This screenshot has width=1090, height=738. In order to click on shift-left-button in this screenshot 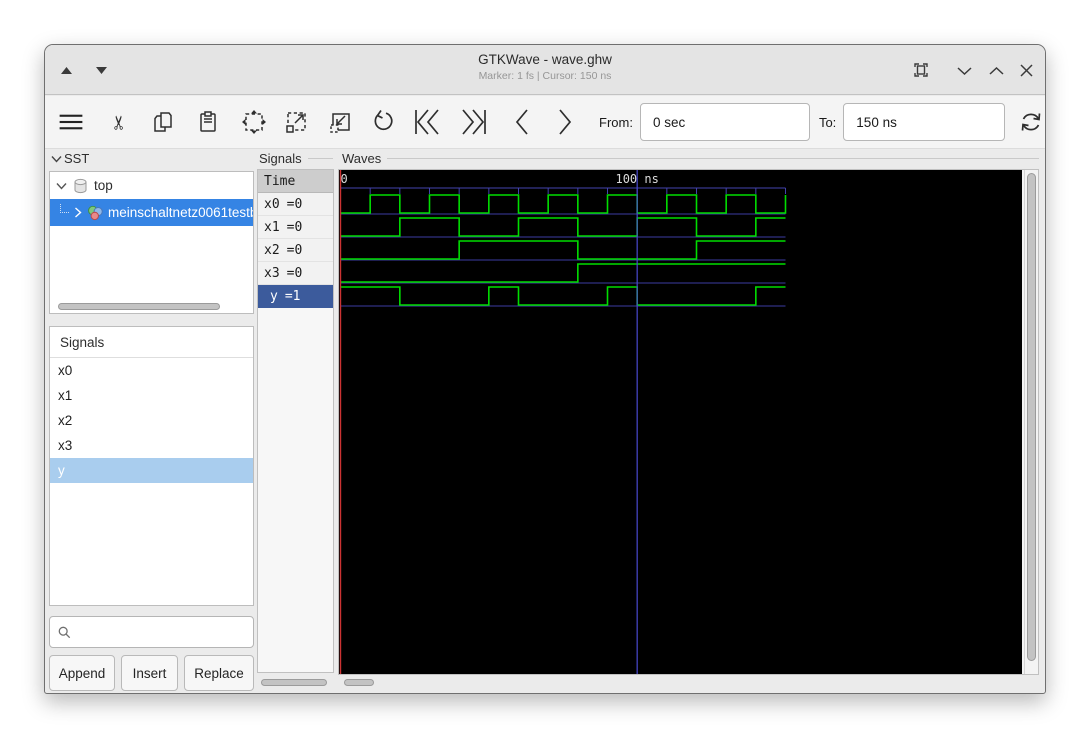, I will do `click(522, 122)`.